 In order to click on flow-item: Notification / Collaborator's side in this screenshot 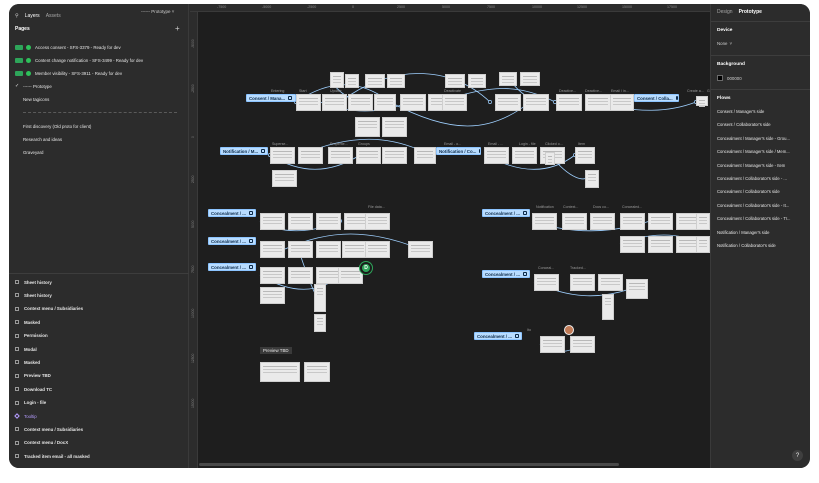, I will do `click(746, 245)`.